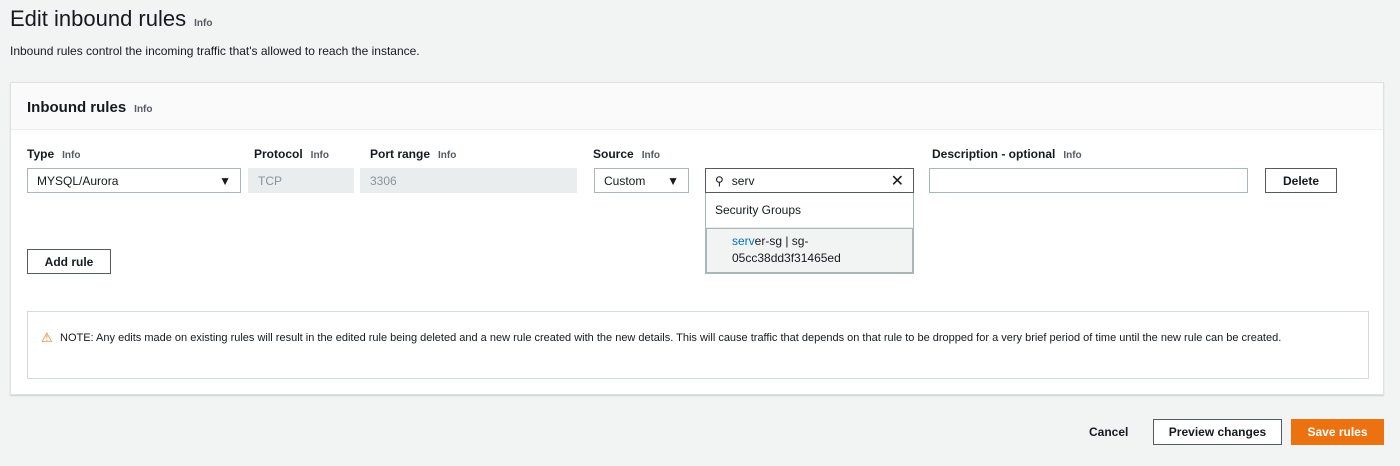 This screenshot has width=1400, height=466. What do you see at coordinates (625, 180) in the screenshot?
I see `source-value: Custom` at bounding box center [625, 180].